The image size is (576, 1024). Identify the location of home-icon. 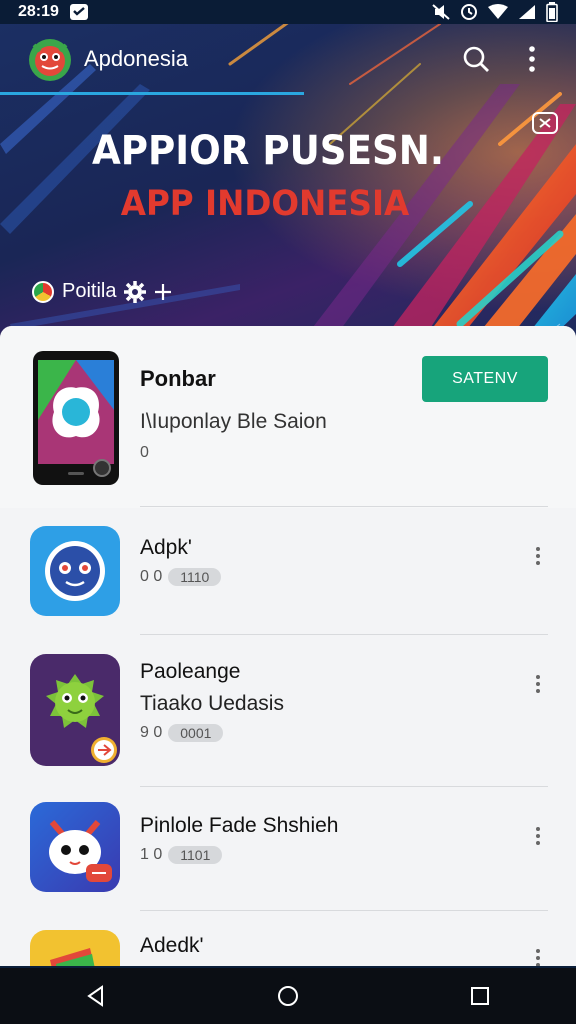
(288, 996).